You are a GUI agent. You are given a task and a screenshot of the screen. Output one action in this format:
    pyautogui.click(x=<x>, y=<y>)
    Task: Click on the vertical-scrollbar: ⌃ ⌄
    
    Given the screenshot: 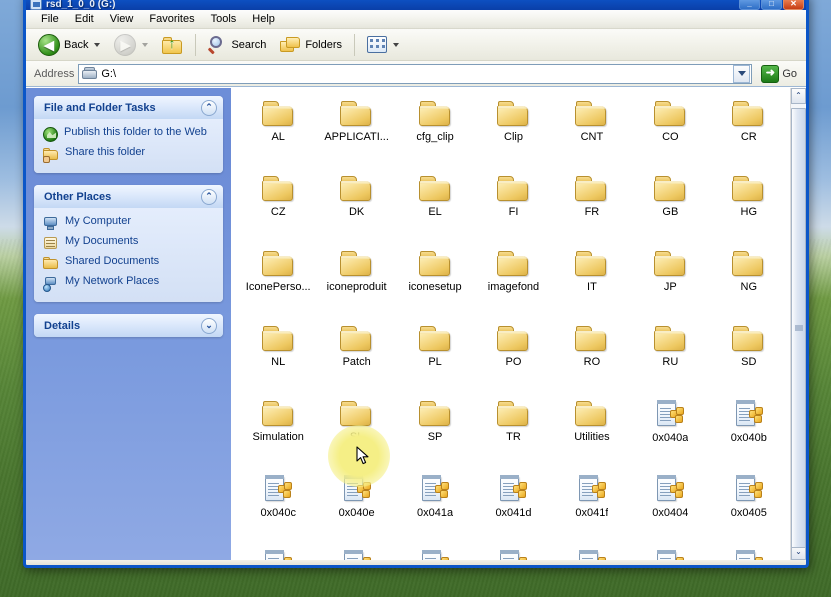 What is the action you would take?
    pyautogui.click(x=798, y=324)
    